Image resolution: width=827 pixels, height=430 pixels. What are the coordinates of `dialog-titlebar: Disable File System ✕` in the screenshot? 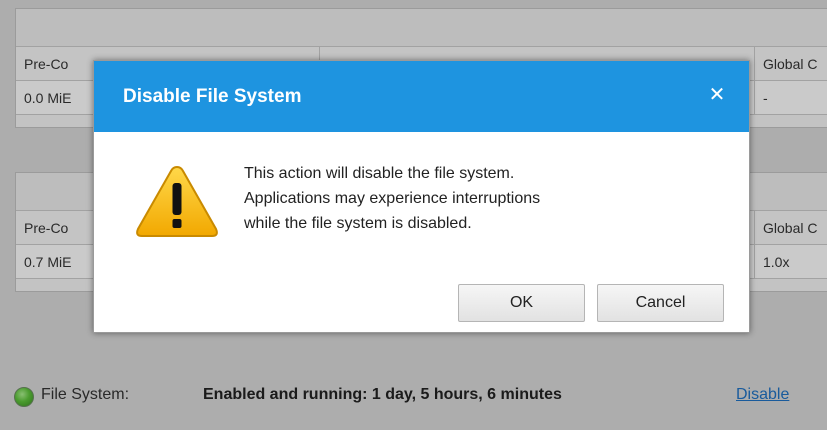 It's located at (421, 96).